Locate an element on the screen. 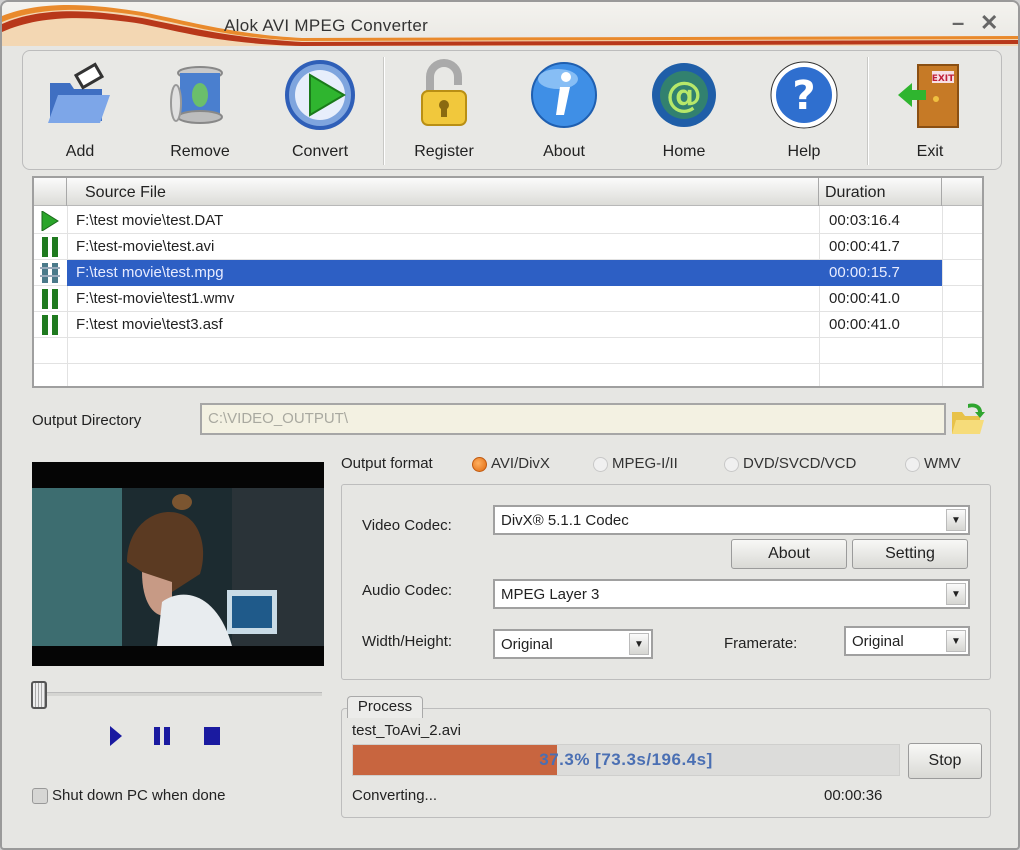 The image size is (1020, 850). format-option-dvd-label: DVD/SVCD/VCD is located at coordinates (800, 463).